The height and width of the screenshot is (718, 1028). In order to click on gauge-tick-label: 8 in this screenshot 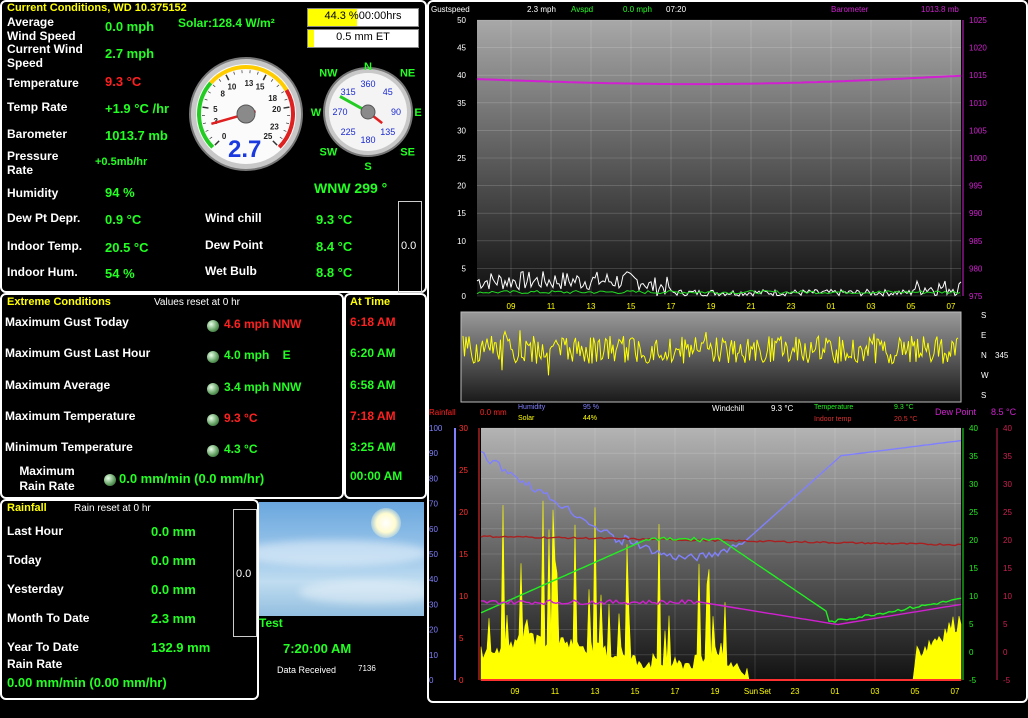, I will do `click(223, 93)`.